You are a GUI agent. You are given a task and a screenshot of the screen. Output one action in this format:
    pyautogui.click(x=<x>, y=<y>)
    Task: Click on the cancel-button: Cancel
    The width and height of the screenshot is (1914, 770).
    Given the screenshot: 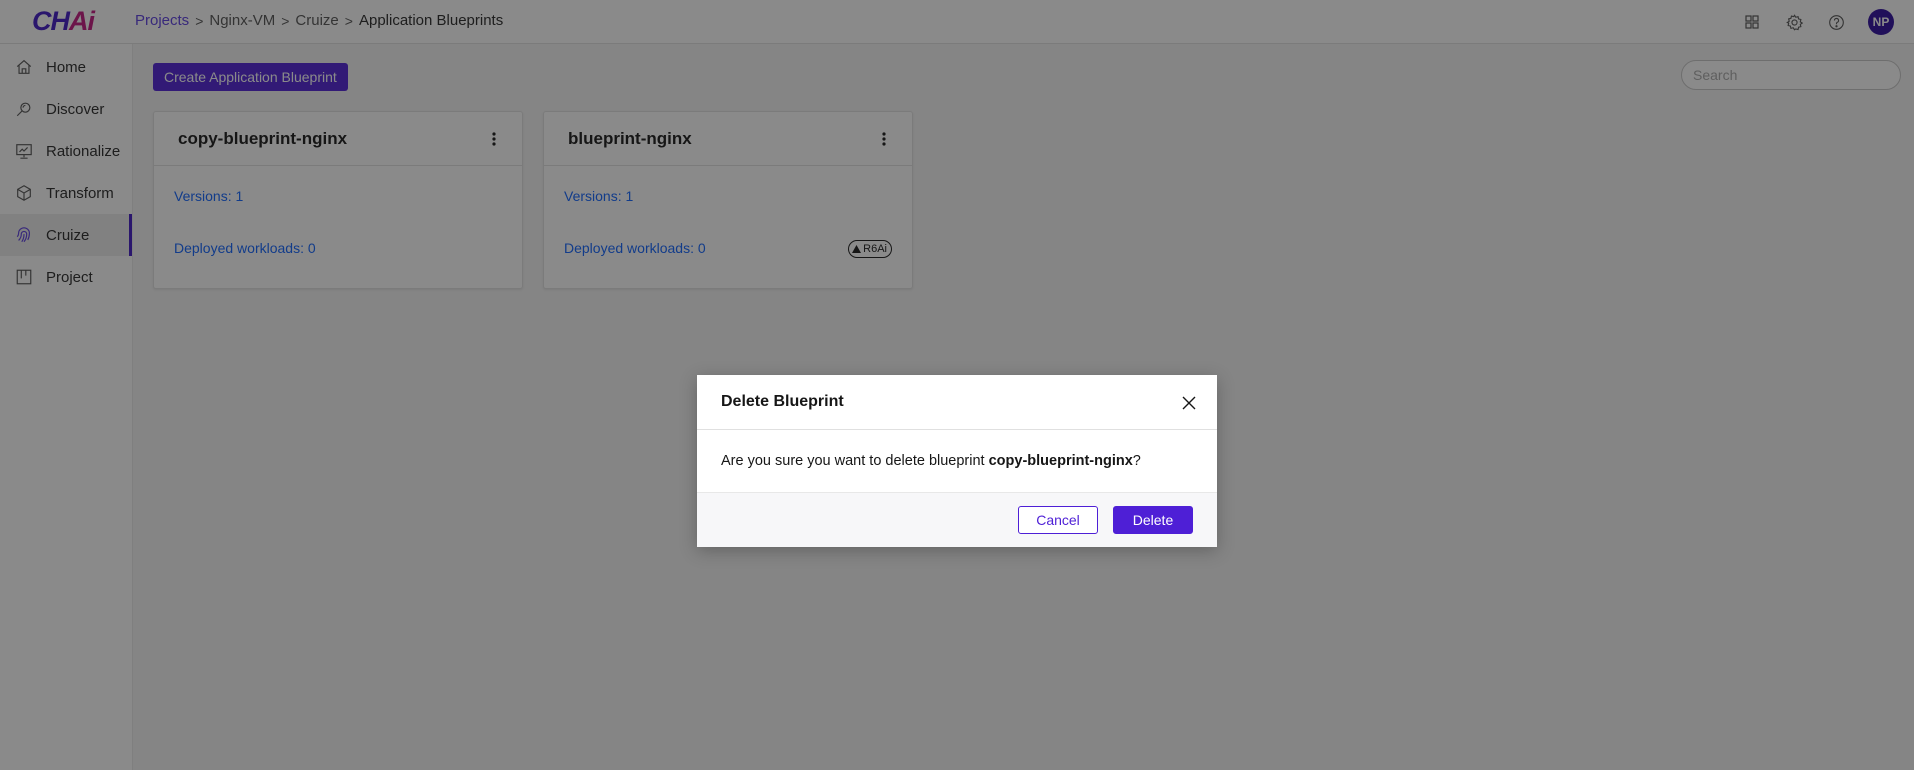 What is the action you would take?
    pyautogui.click(x=1058, y=520)
    